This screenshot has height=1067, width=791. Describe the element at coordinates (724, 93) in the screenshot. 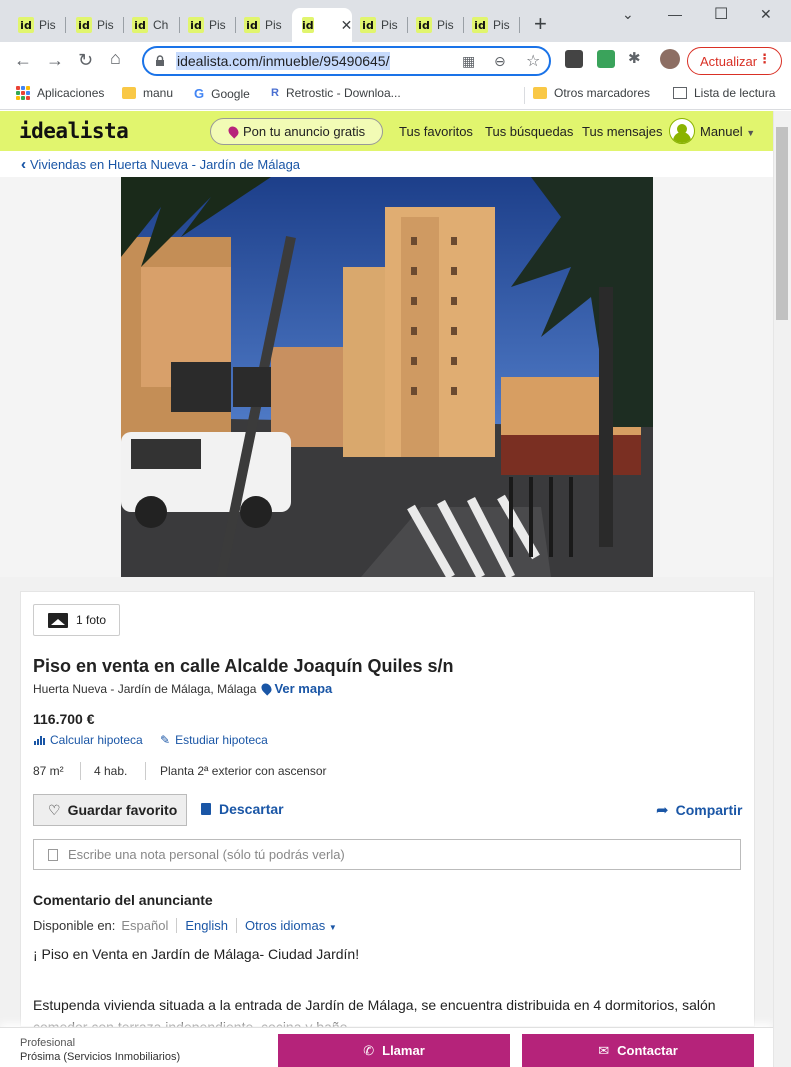

I see `reading-list: Lista de lectura` at that location.